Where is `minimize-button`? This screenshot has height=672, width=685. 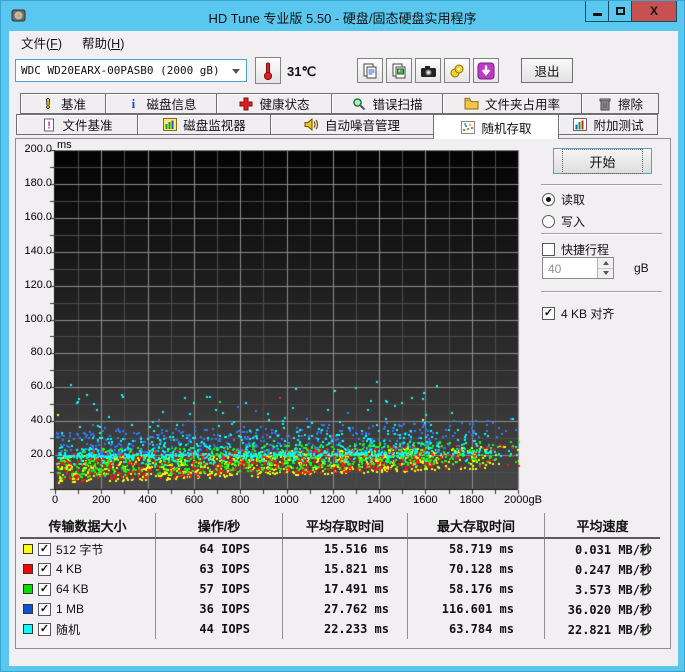 minimize-button is located at coordinates (597, 11).